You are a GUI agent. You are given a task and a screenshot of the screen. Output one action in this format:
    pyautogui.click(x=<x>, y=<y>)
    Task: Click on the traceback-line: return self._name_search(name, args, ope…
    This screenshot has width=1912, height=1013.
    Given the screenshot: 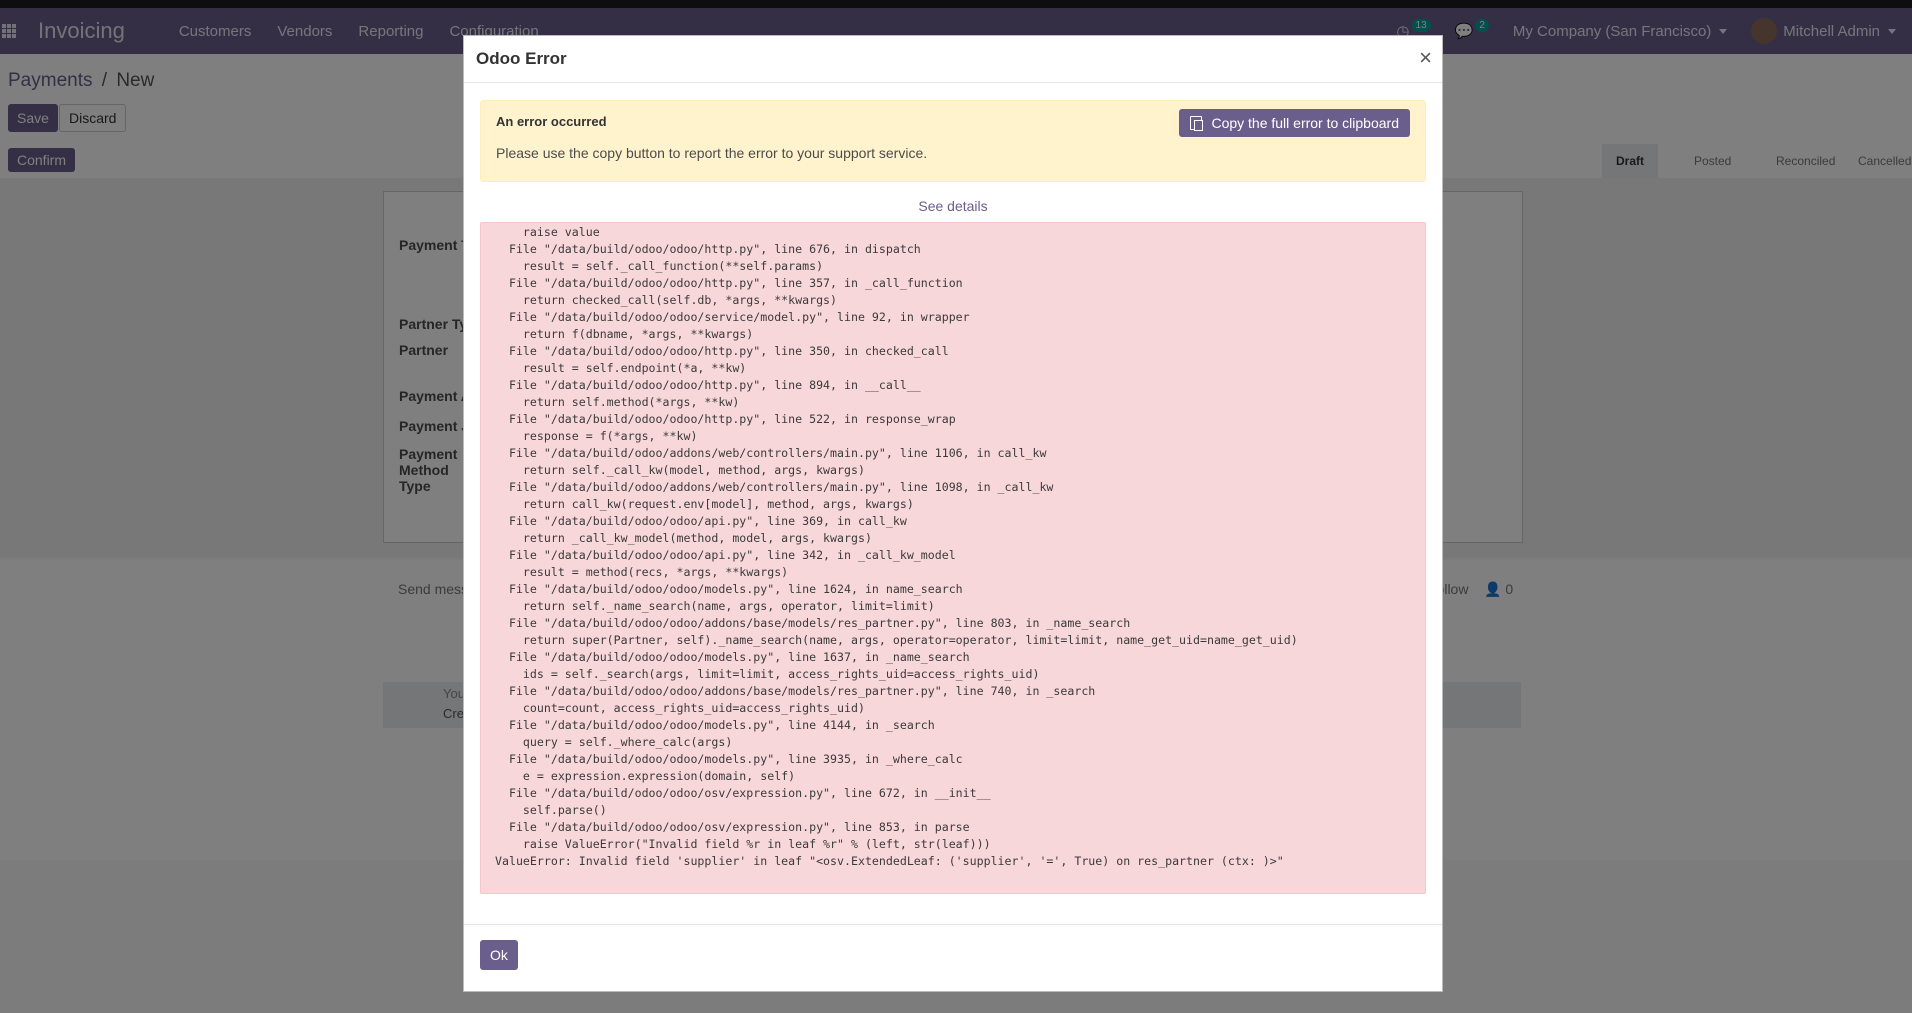 What is the action you would take?
    pyautogui.click(x=715, y=606)
    